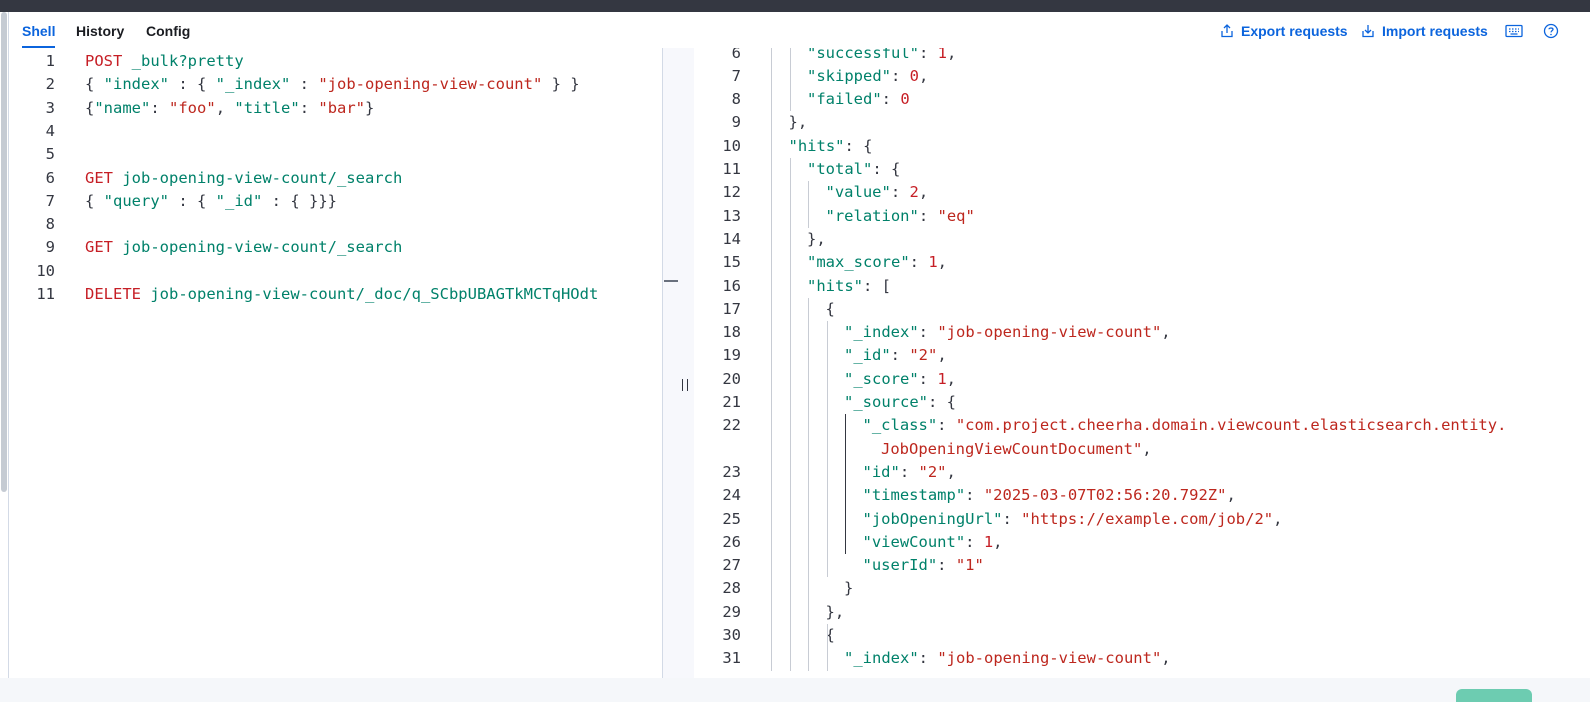  Describe the element at coordinates (1551, 31) in the screenshot. I see `help-button` at that location.